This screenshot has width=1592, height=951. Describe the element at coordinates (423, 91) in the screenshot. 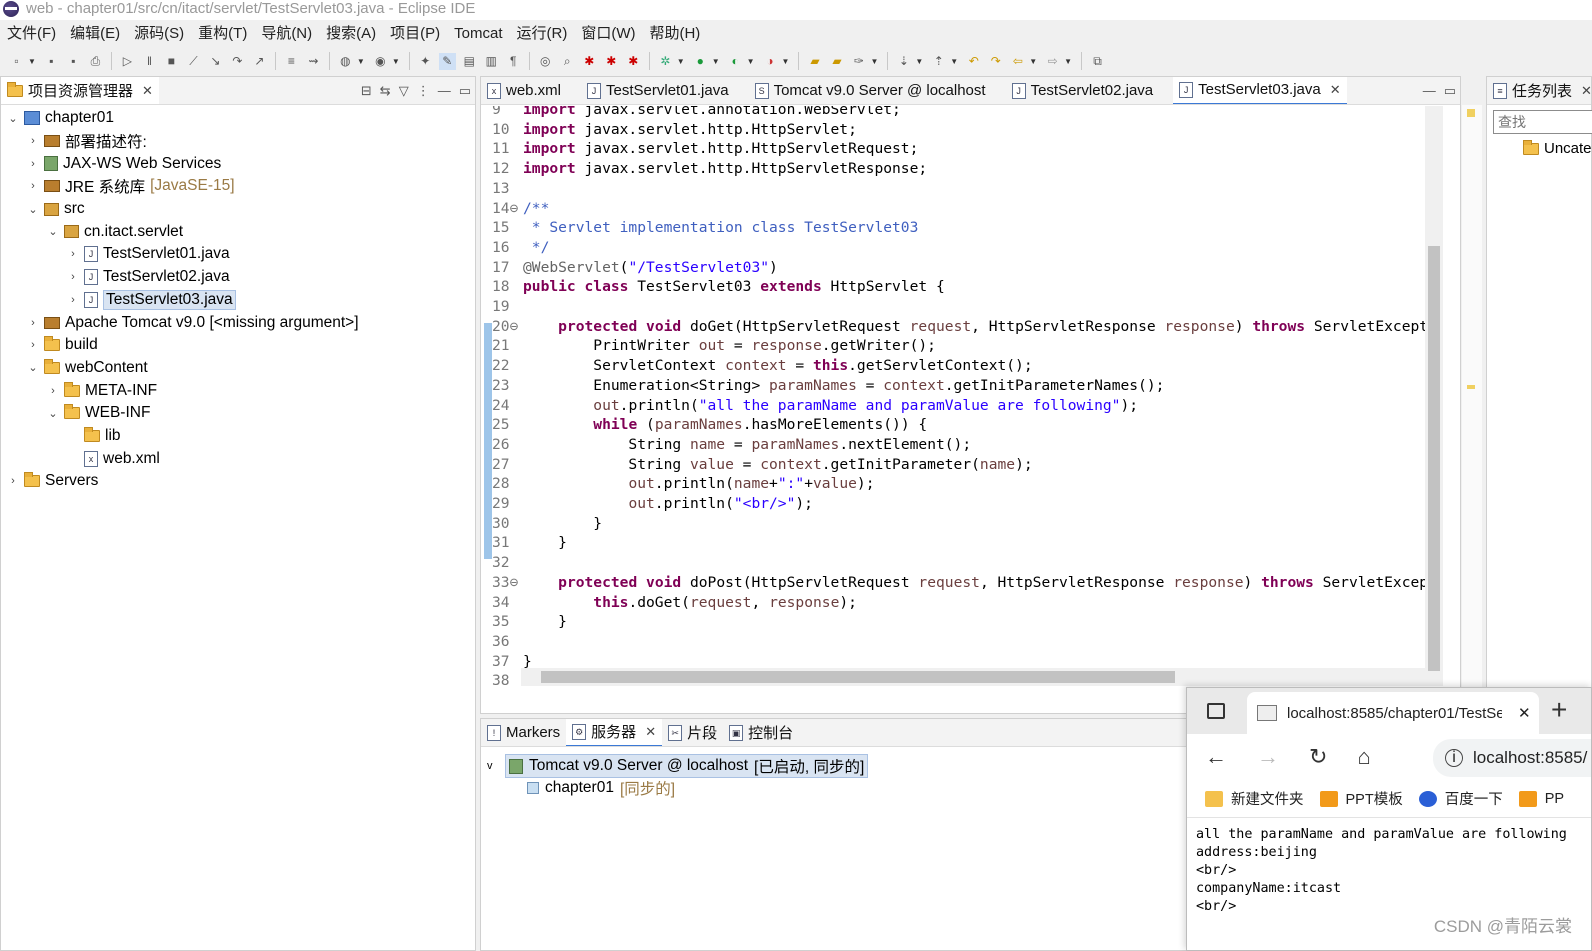

I see `view-menu-icon: ⋮` at that location.